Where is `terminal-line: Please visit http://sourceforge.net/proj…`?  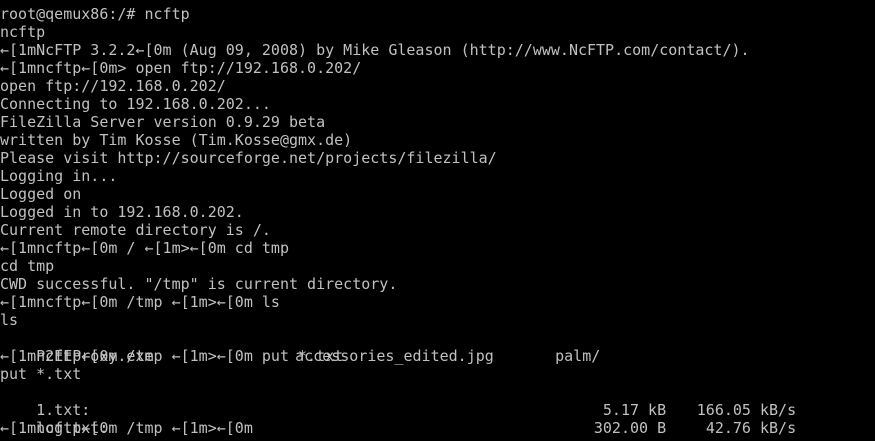 terminal-line: Please visit http://sourceforge.net/proj… is located at coordinates (248, 158).